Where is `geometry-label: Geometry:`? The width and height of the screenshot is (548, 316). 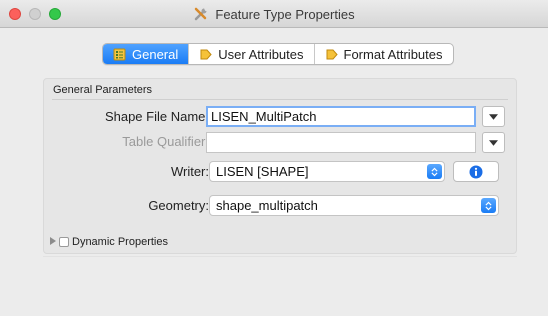
geometry-label: Geometry: is located at coordinates (178, 205).